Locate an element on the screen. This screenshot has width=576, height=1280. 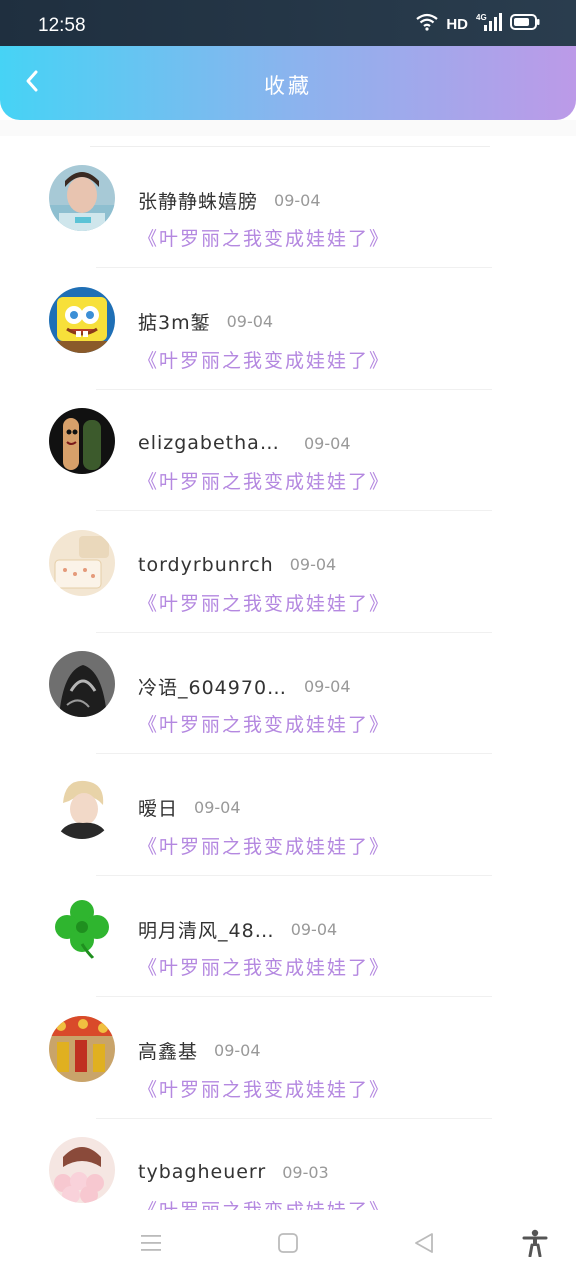
menu-icon is located at coordinates (151, 1245).